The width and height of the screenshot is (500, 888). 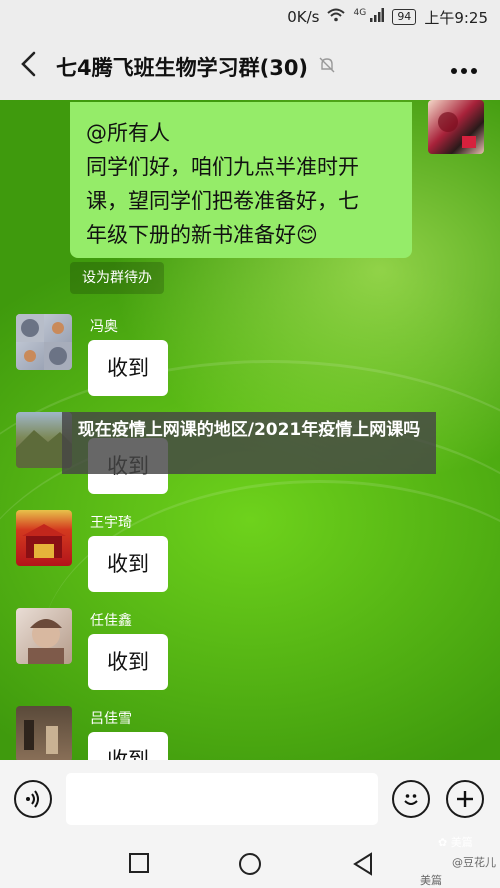 What do you see at coordinates (461, 842) in the screenshot?
I see `watermark-brand-text: 美篇` at bounding box center [461, 842].